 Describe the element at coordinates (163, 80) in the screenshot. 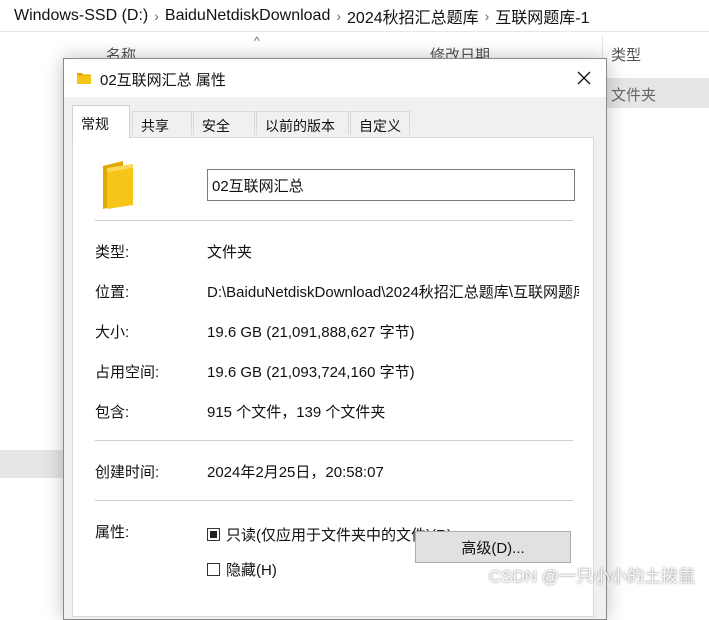

I see `dialog-title: 02互联网汇总 属性` at that location.